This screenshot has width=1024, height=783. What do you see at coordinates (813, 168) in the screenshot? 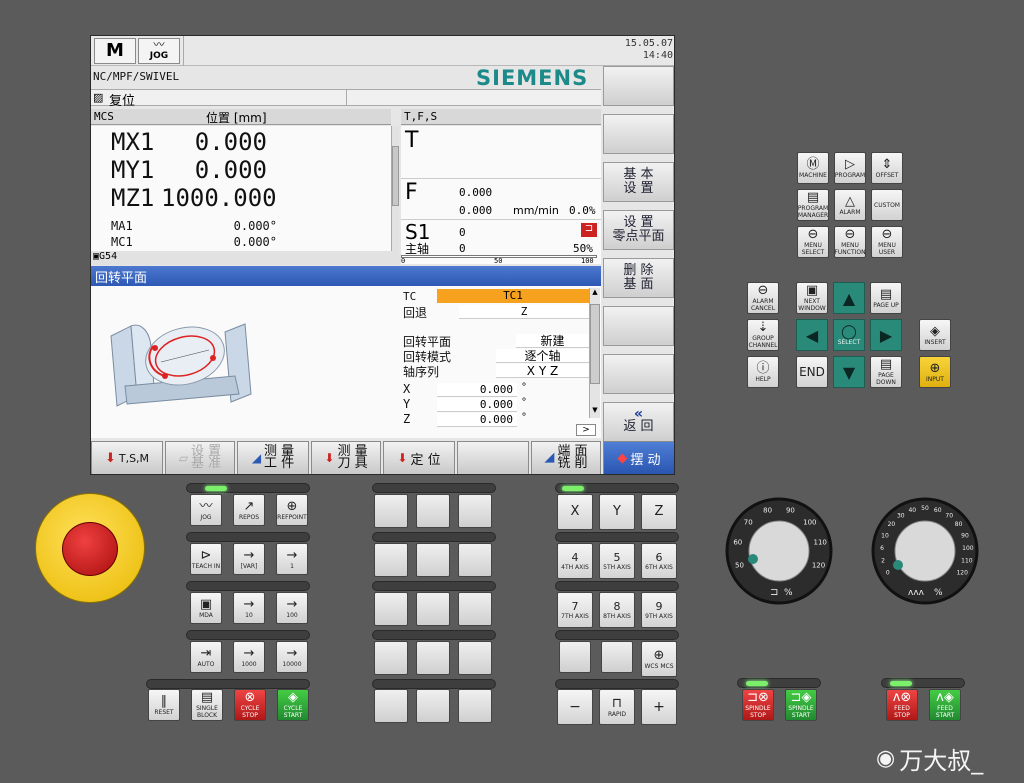
I see `machine-key: Ⓜ MACHINE` at bounding box center [813, 168].